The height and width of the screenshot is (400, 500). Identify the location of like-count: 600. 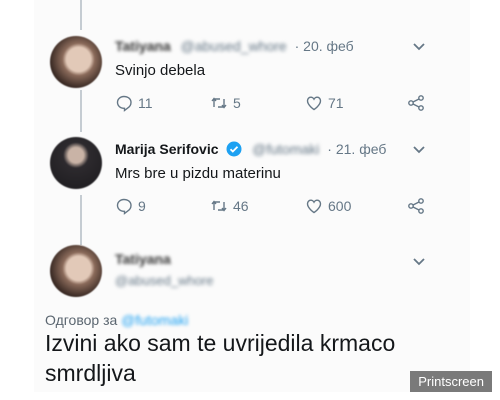
(340, 206).